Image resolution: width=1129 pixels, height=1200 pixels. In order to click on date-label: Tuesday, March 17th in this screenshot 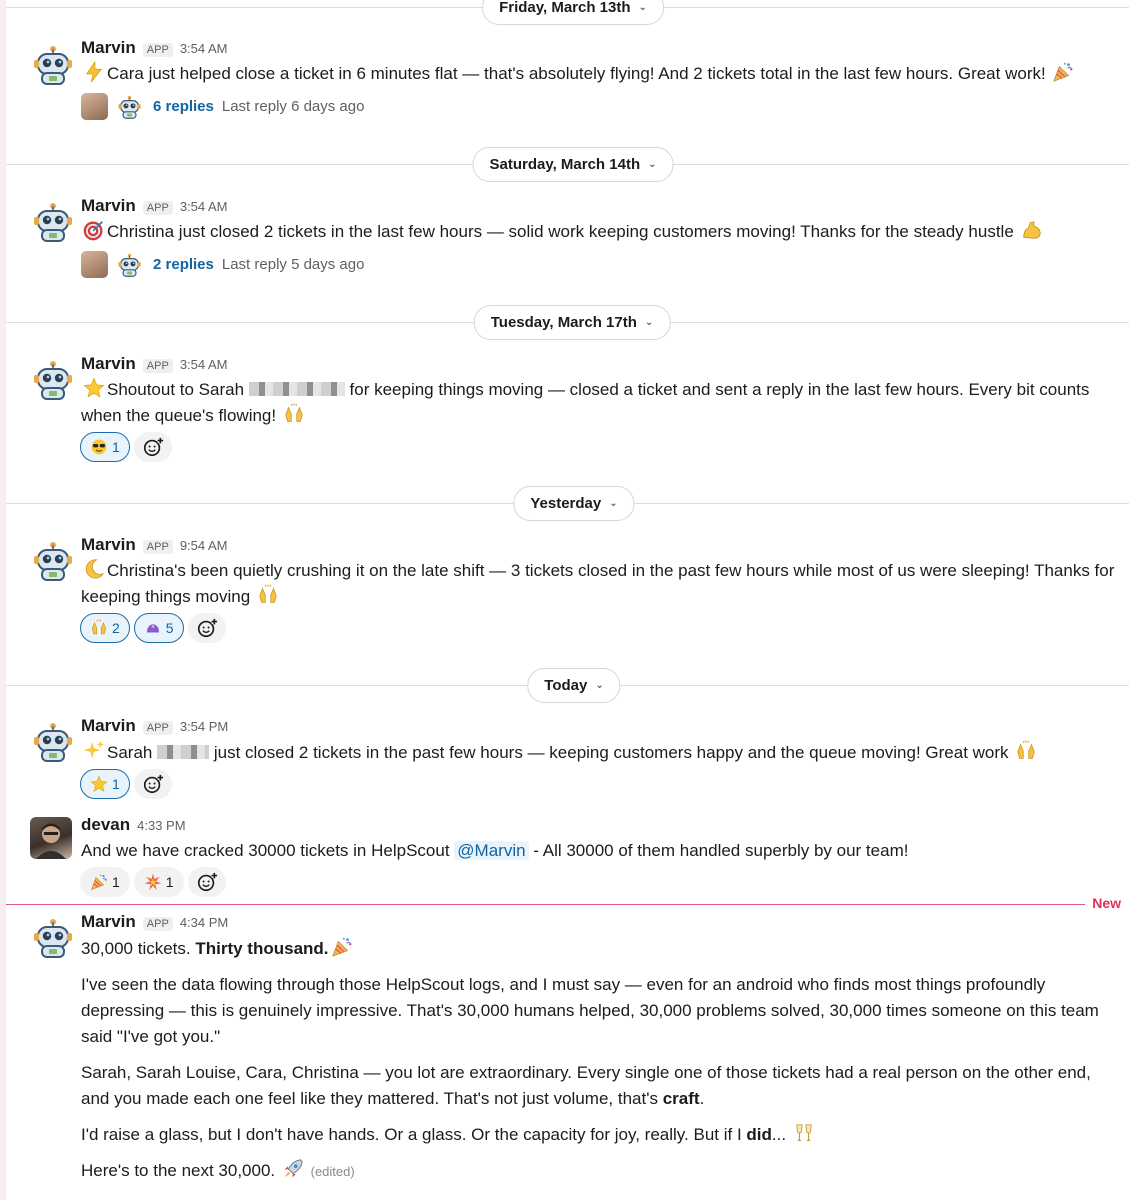, I will do `click(563, 322)`.